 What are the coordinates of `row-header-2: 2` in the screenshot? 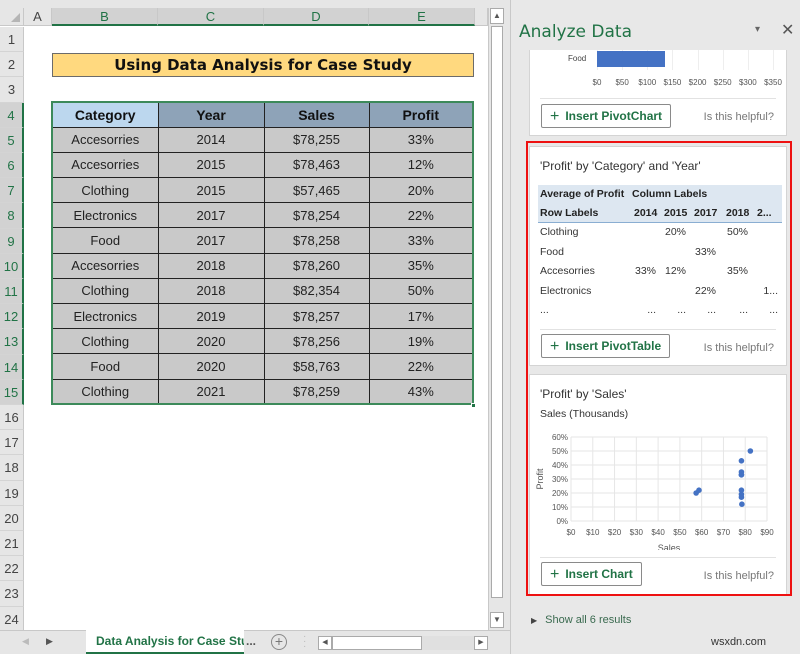 It's located at (12, 65).